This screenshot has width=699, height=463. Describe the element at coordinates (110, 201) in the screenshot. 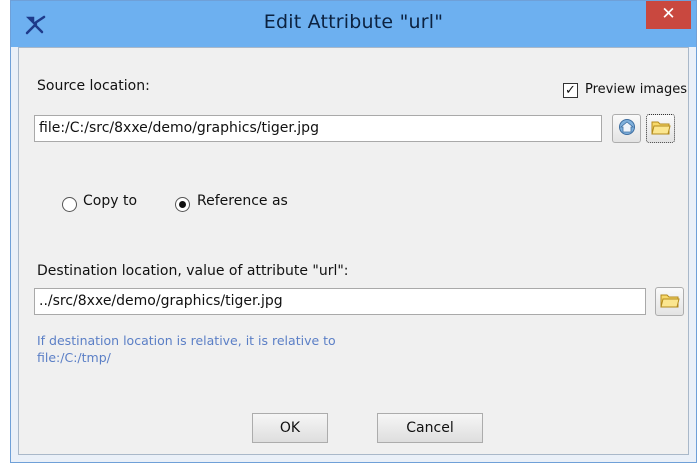

I see `copy-to-label: Copy to` at that location.